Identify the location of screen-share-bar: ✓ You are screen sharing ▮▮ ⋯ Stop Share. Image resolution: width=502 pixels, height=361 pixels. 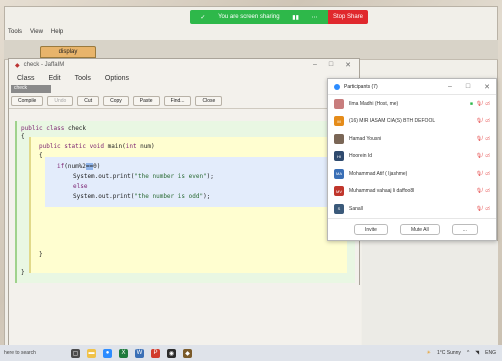
(279, 17).